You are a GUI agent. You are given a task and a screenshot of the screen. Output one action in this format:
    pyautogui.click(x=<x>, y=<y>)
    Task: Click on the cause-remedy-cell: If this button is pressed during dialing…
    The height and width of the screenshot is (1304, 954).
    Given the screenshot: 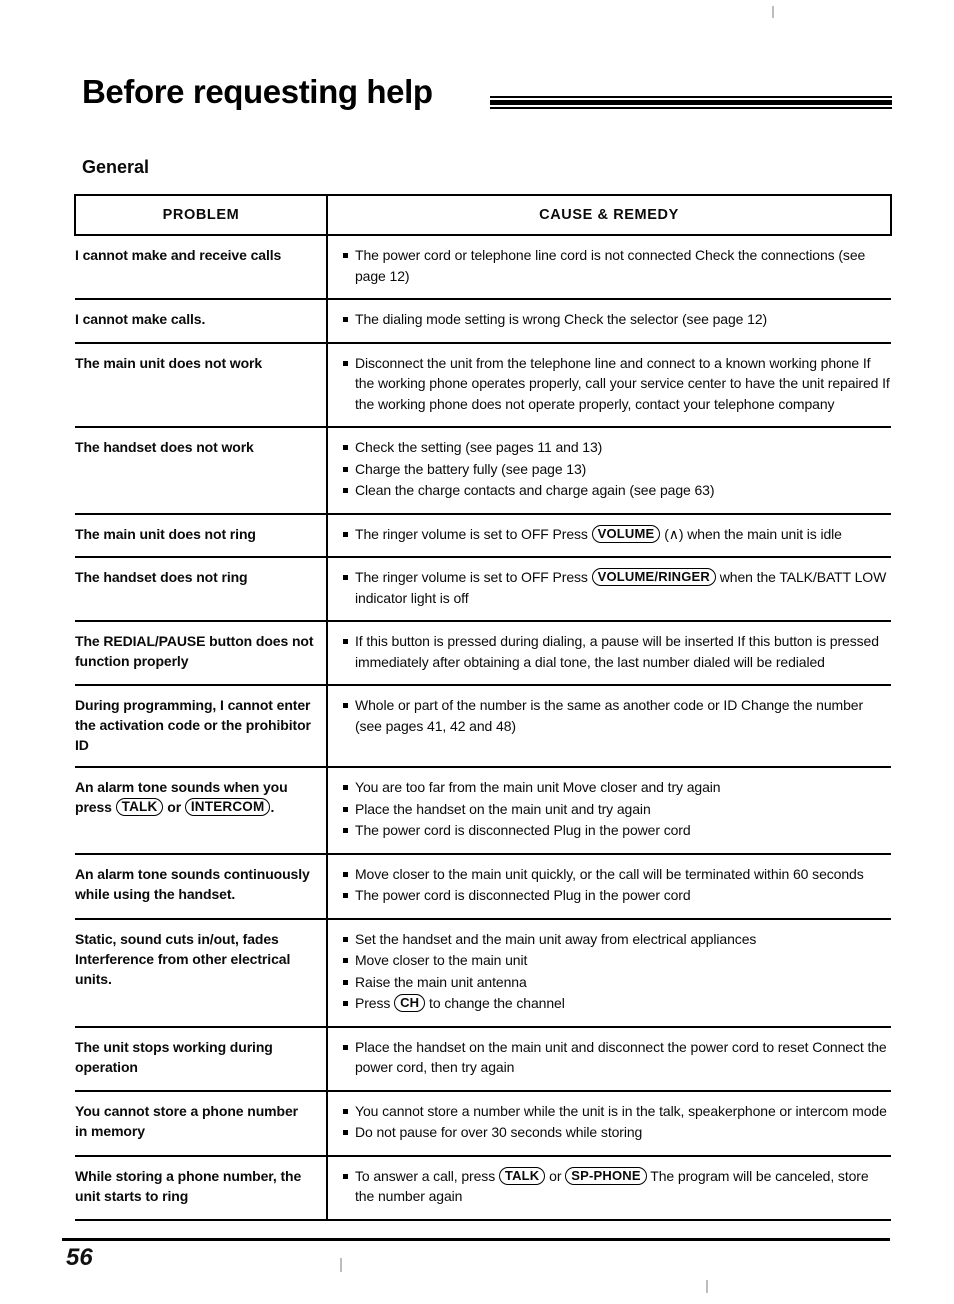 What is the action you would take?
    pyautogui.click(x=609, y=652)
    